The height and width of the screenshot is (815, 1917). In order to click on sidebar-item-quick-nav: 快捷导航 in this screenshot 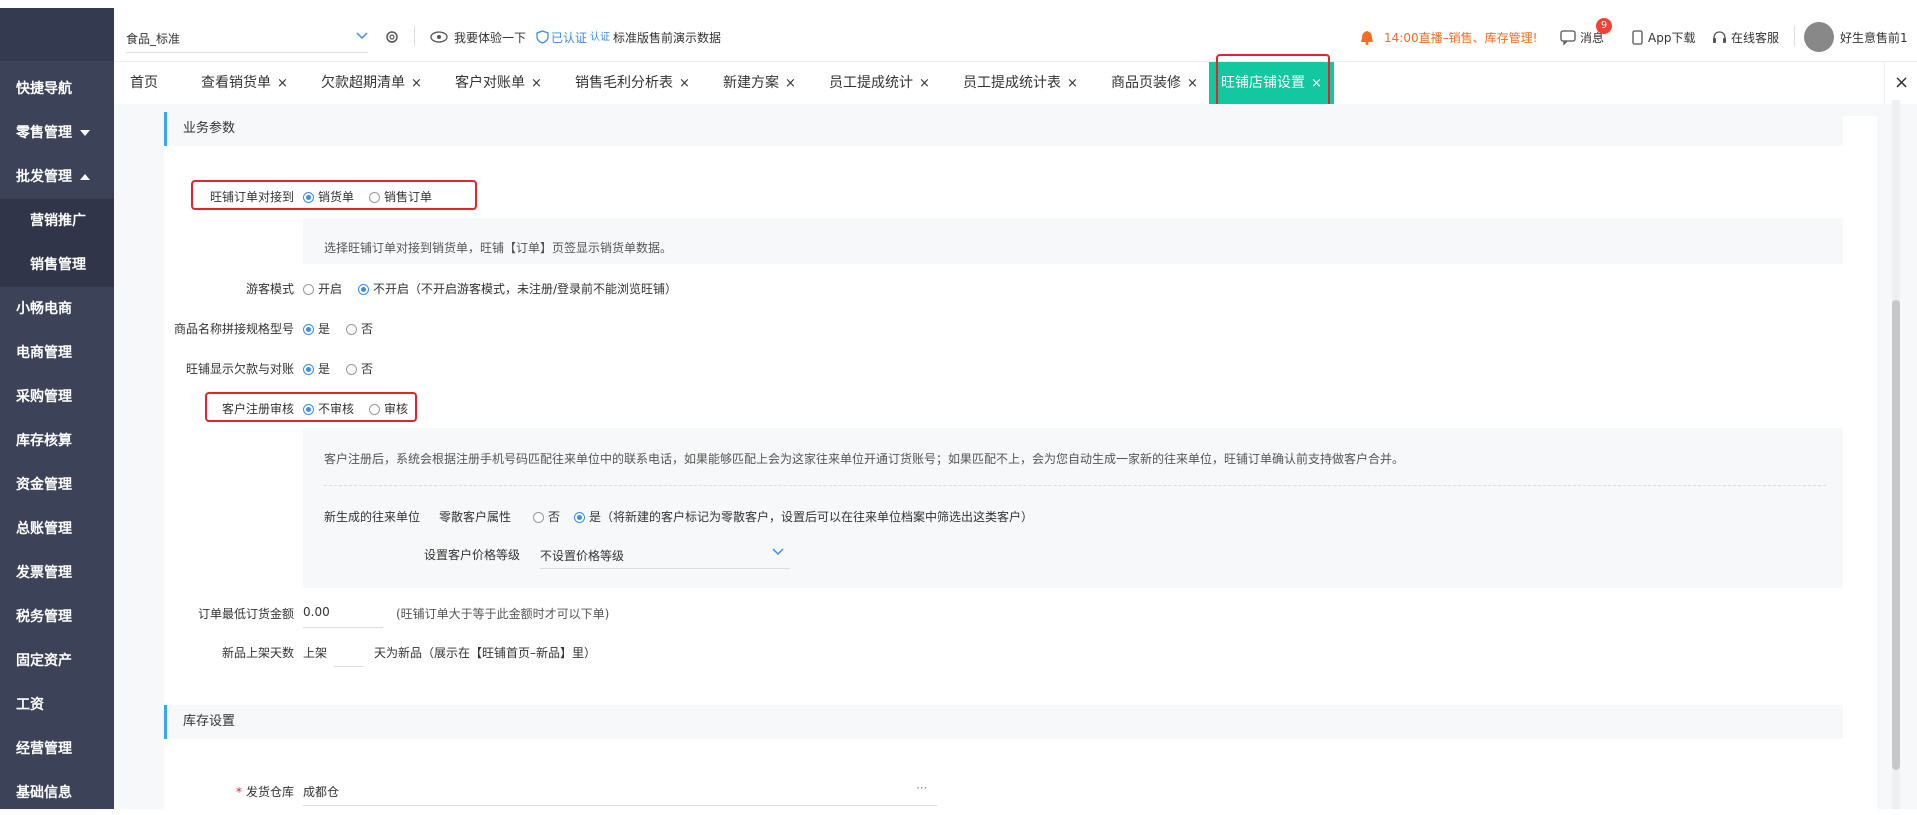, I will do `click(57, 89)`.